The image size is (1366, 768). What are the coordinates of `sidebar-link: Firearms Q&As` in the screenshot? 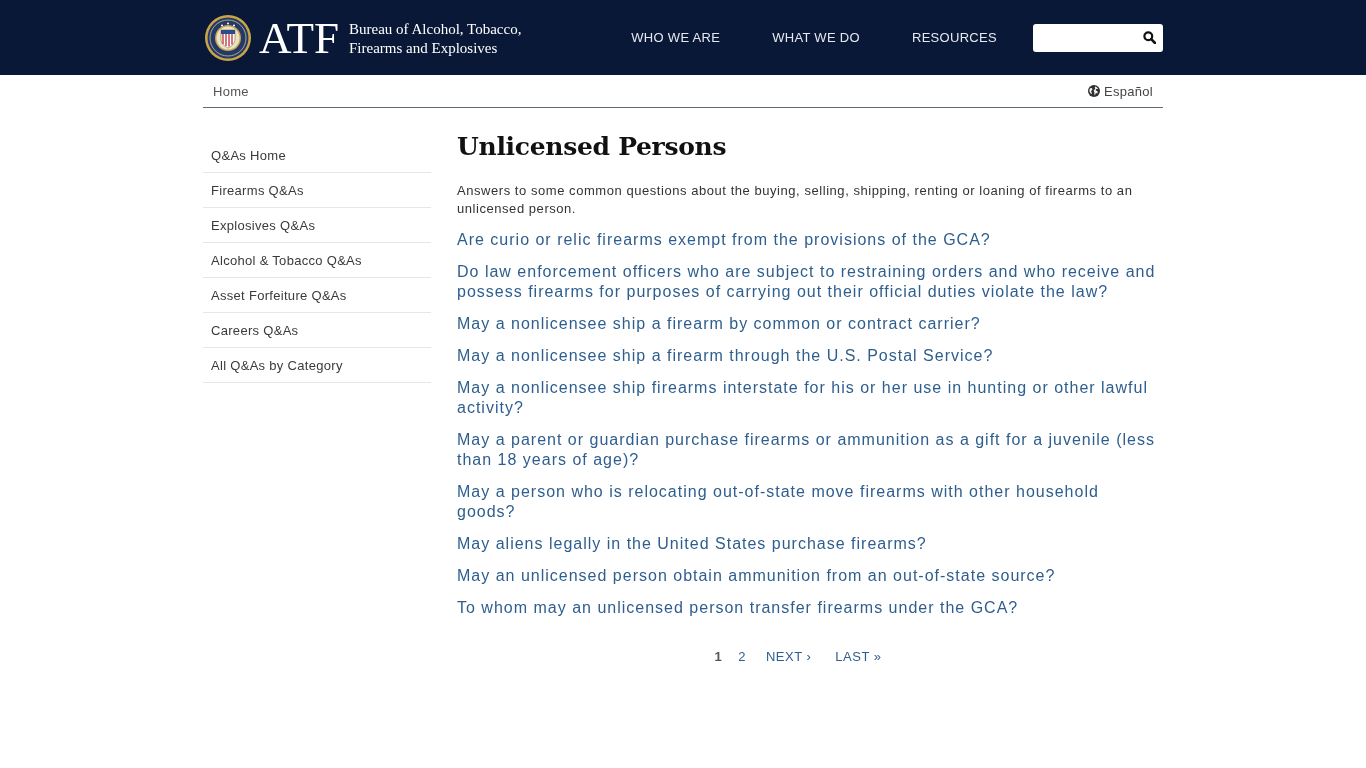 It's located at (317, 190).